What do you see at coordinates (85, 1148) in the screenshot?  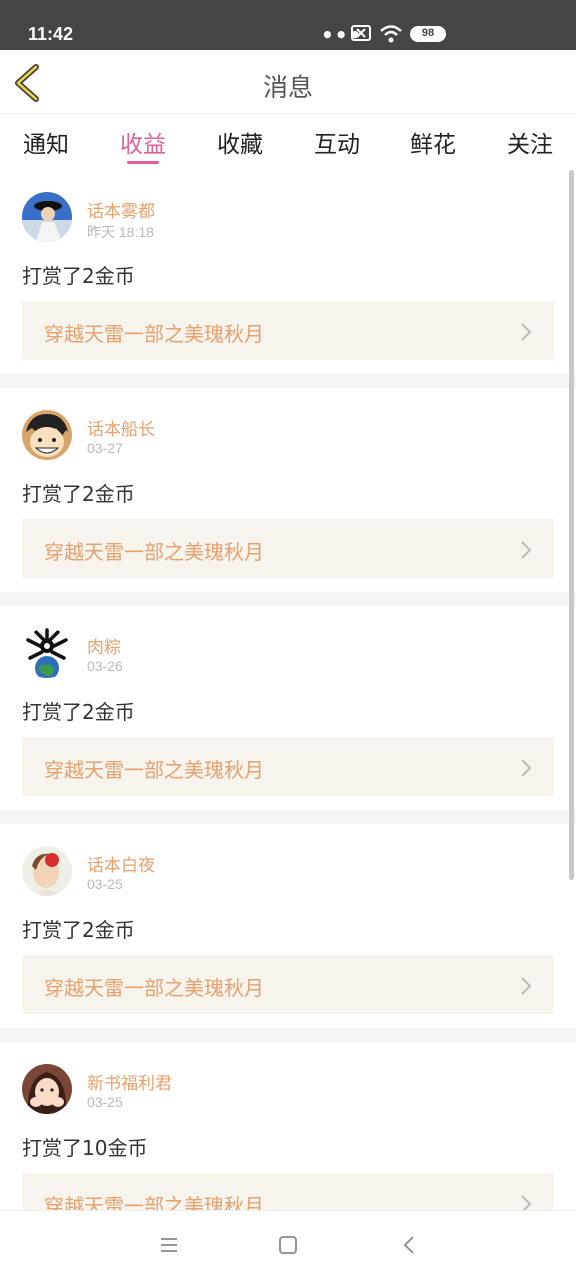 I see `message-text: 打赏了10金币` at bounding box center [85, 1148].